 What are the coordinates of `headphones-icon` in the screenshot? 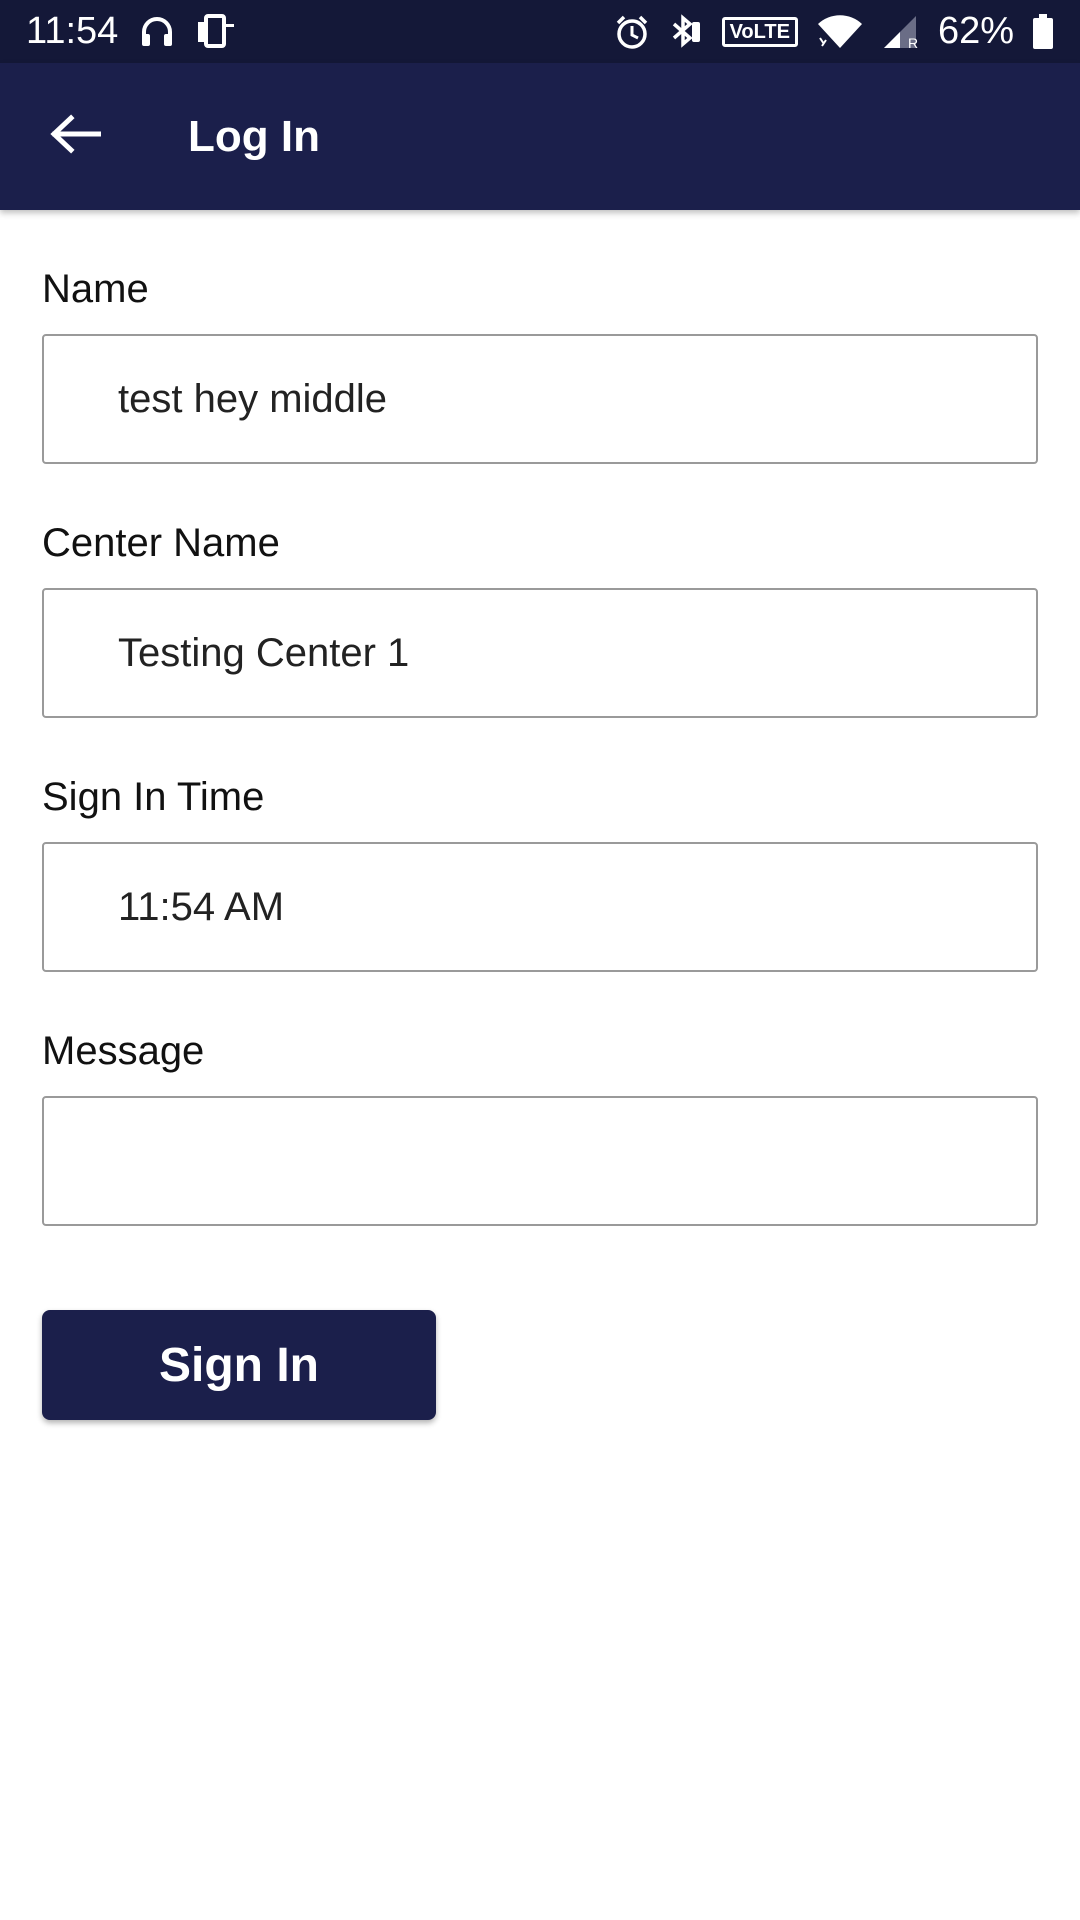 It's located at (157, 32).